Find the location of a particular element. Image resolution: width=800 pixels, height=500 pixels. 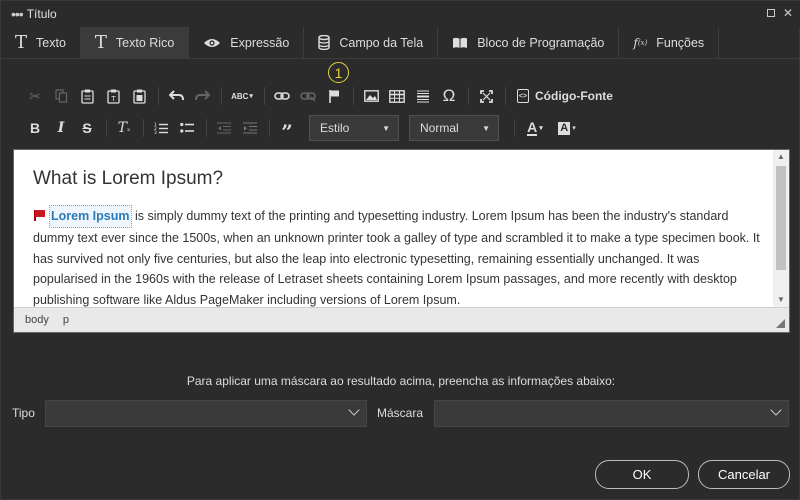

tab-campo-da-tela: Campo da Tela is located at coordinates (371, 42).